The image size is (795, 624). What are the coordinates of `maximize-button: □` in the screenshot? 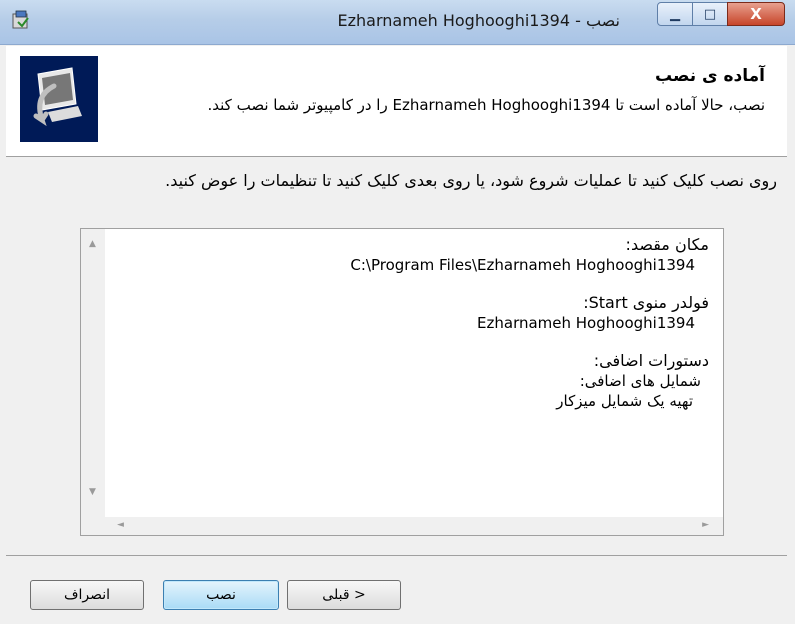 It's located at (710, 14).